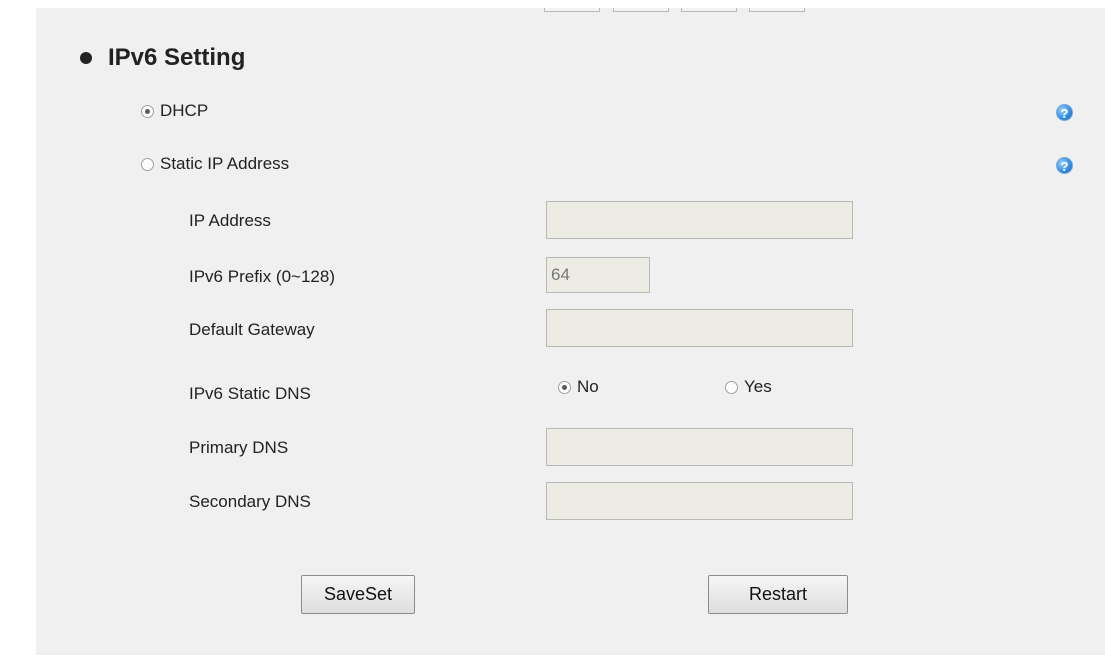 Image resolution: width=1105 pixels, height=664 pixels. I want to click on static-ip-option: Static IP Address, so click(215, 164).